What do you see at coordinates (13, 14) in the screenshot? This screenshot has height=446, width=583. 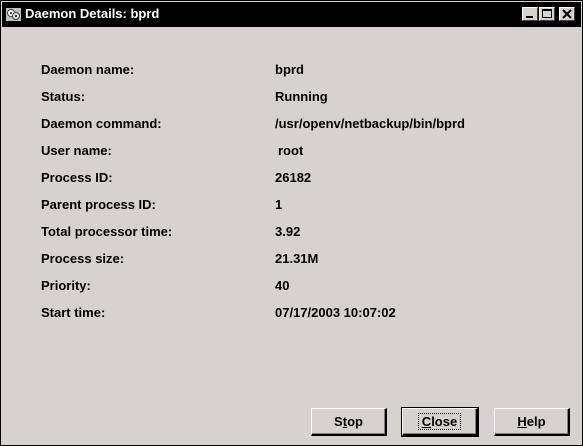 I see `daemon-app-icon` at bounding box center [13, 14].